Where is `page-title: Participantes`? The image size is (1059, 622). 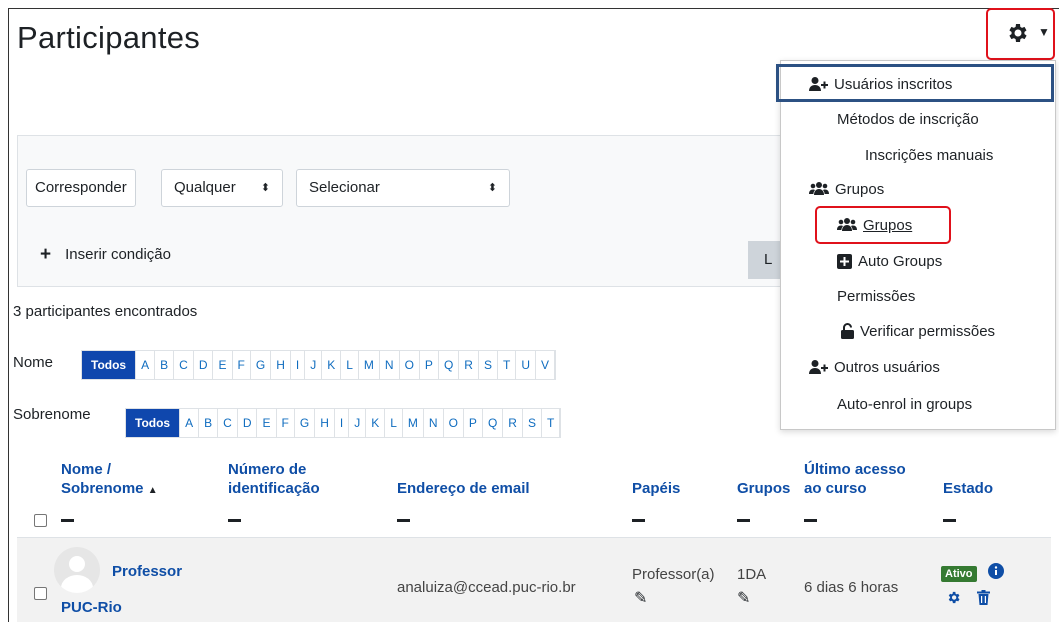
page-title: Participantes is located at coordinates (109, 37).